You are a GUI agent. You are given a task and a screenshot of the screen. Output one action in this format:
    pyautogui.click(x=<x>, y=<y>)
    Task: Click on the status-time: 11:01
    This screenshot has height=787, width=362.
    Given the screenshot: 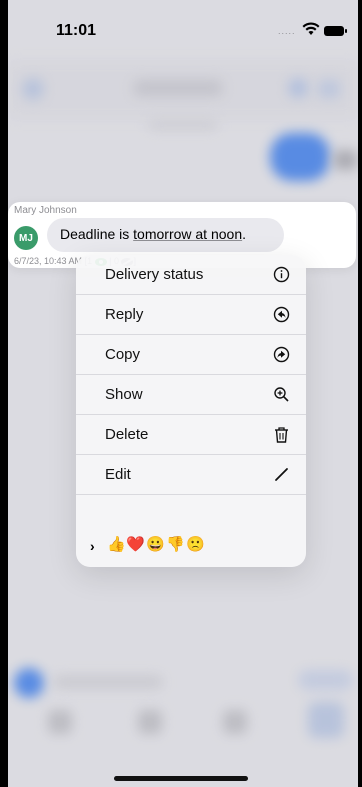 What is the action you would take?
    pyautogui.click(x=76, y=30)
    